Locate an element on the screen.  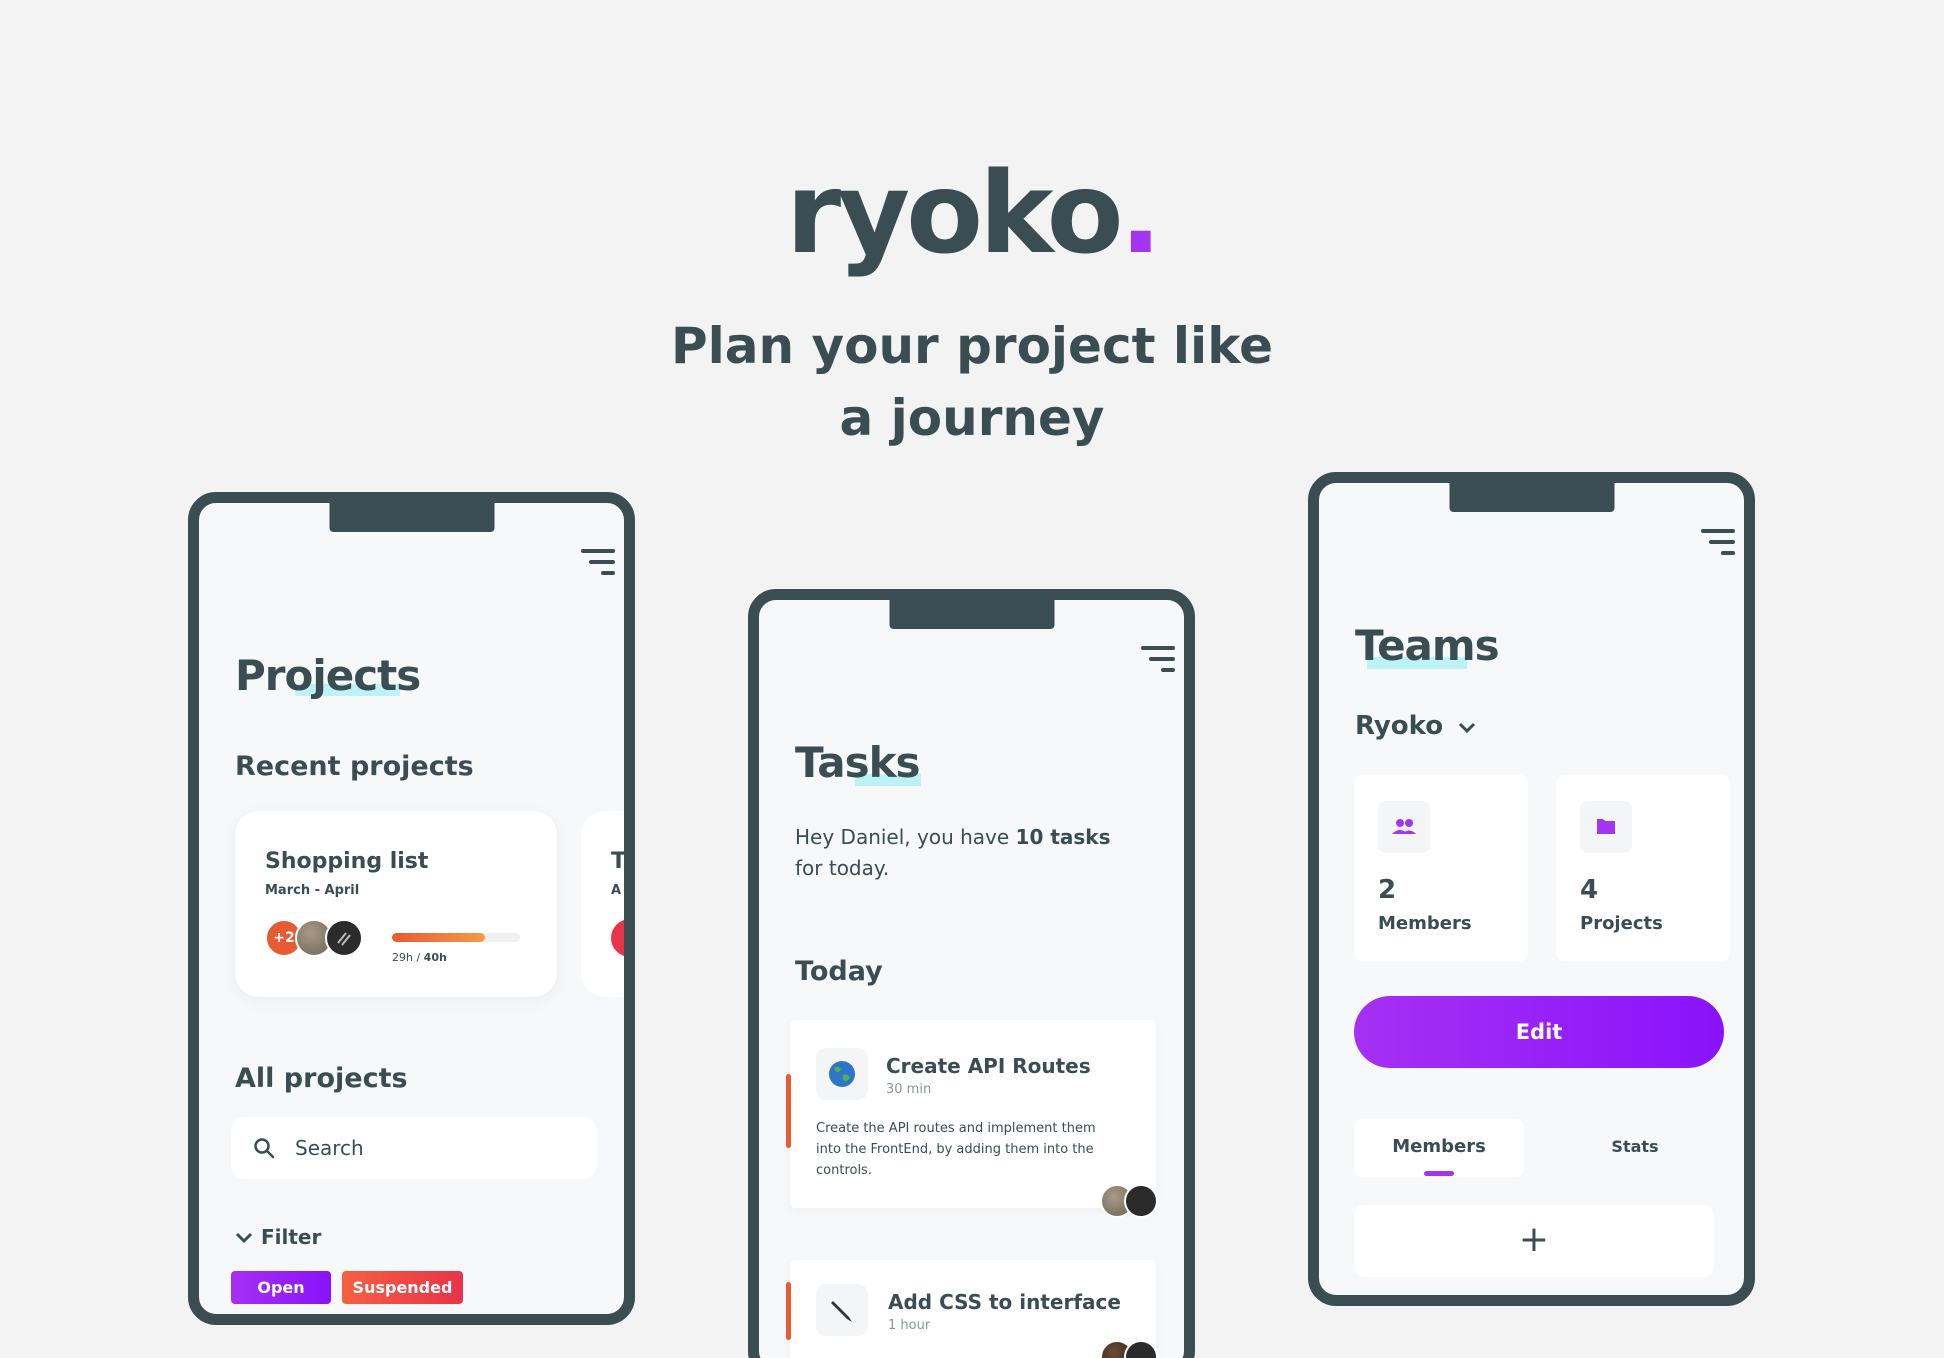
greeting-text: Hey Daniel, you have 10 tasks for today. is located at coordinates (953, 852).